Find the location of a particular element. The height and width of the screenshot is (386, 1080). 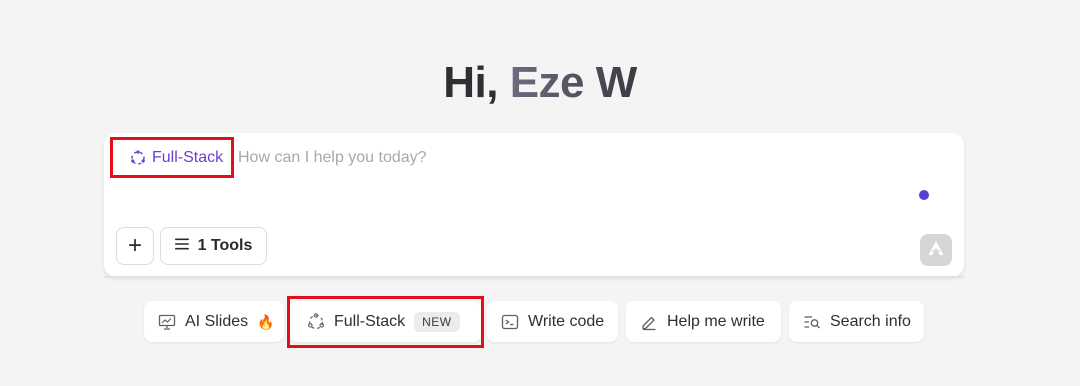

fire-icon: 🔥 is located at coordinates (266, 321).